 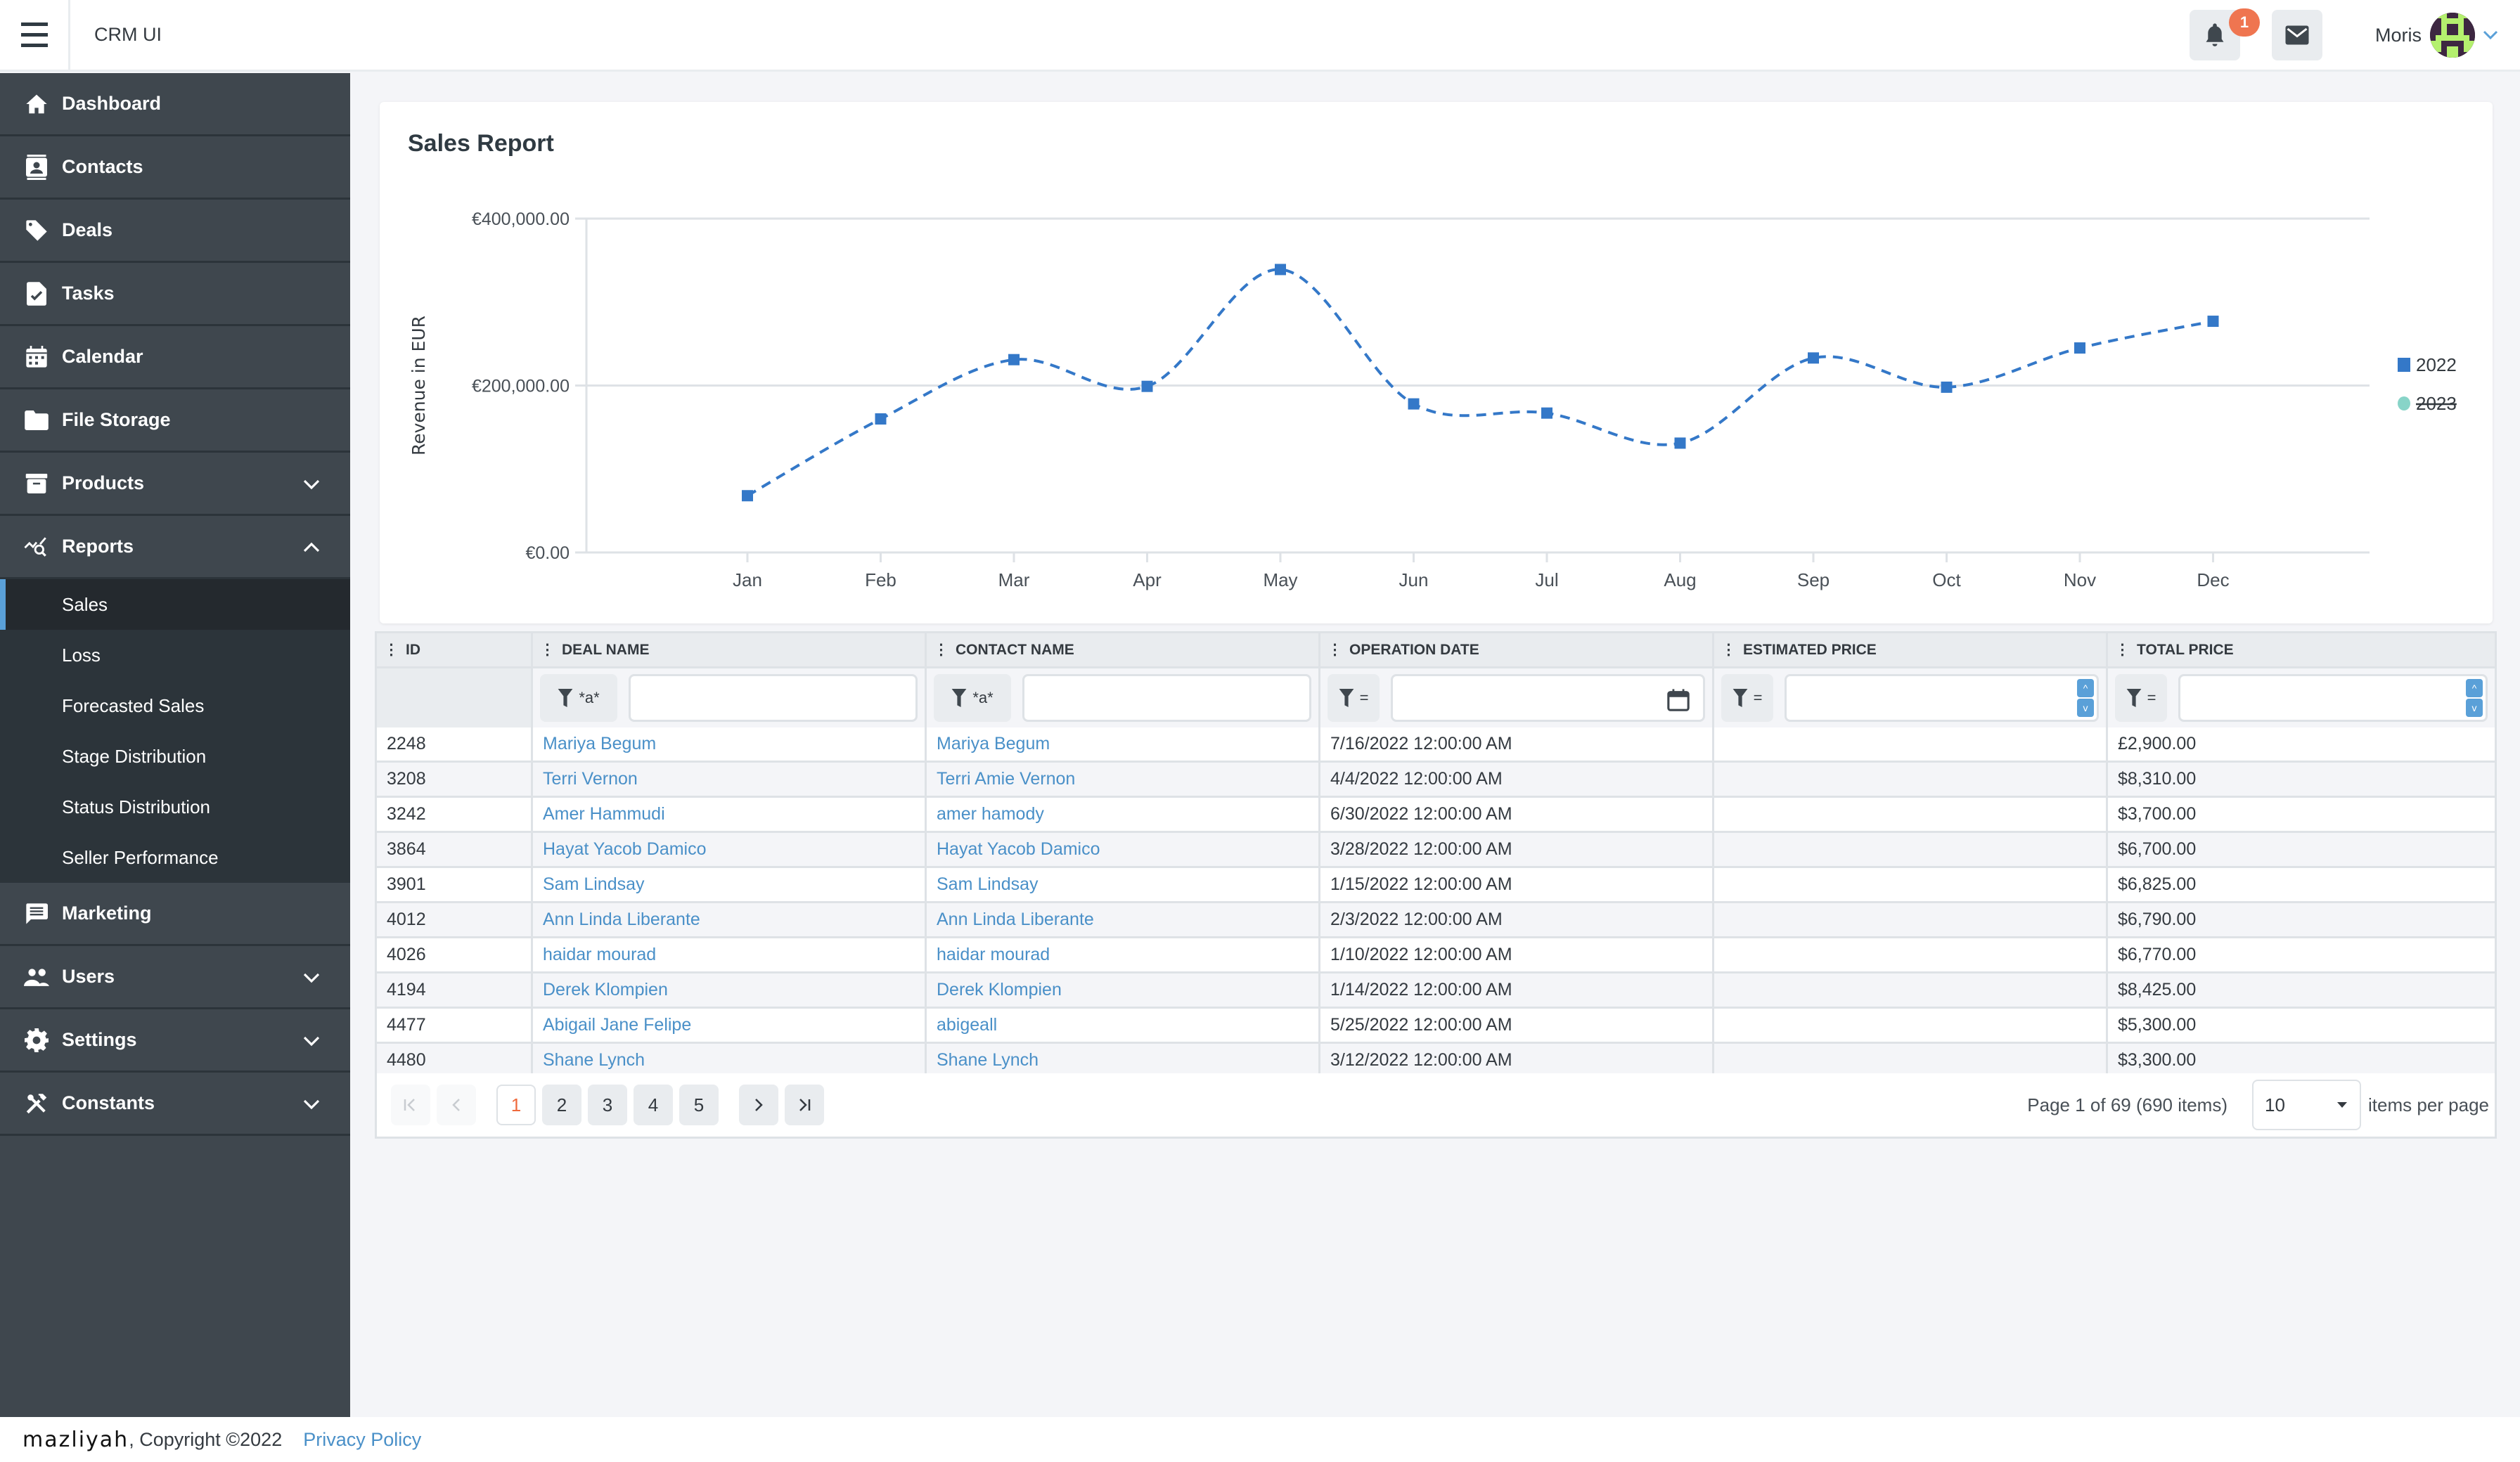 What do you see at coordinates (2297, 35) in the screenshot?
I see `messages-button` at bounding box center [2297, 35].